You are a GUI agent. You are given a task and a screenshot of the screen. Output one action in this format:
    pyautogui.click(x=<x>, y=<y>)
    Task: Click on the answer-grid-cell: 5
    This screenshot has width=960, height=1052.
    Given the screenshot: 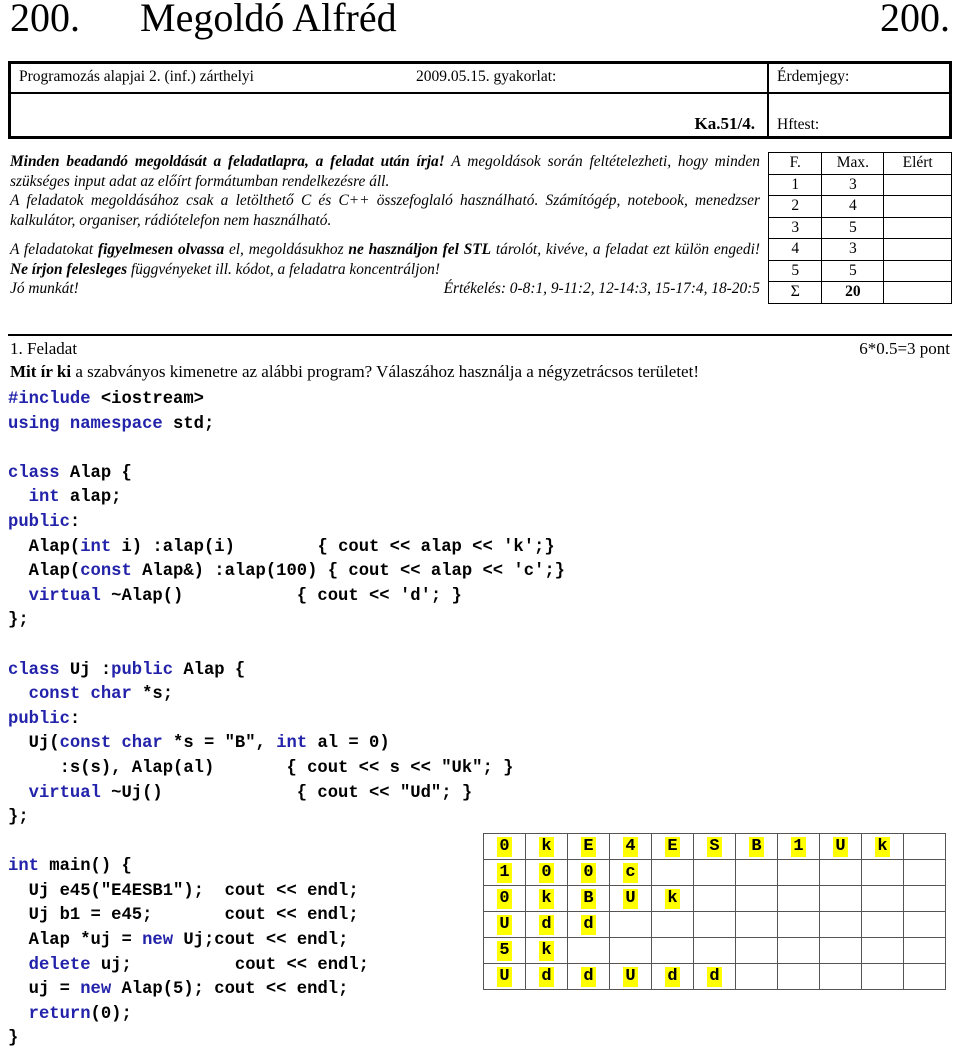 What is the action you would take?
    pyautogui.click(x=504, y=950)
    